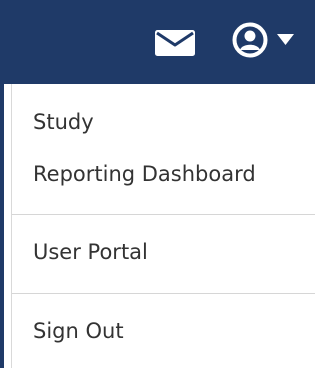  I want to click on caret-down-icon, so click(285, 39).